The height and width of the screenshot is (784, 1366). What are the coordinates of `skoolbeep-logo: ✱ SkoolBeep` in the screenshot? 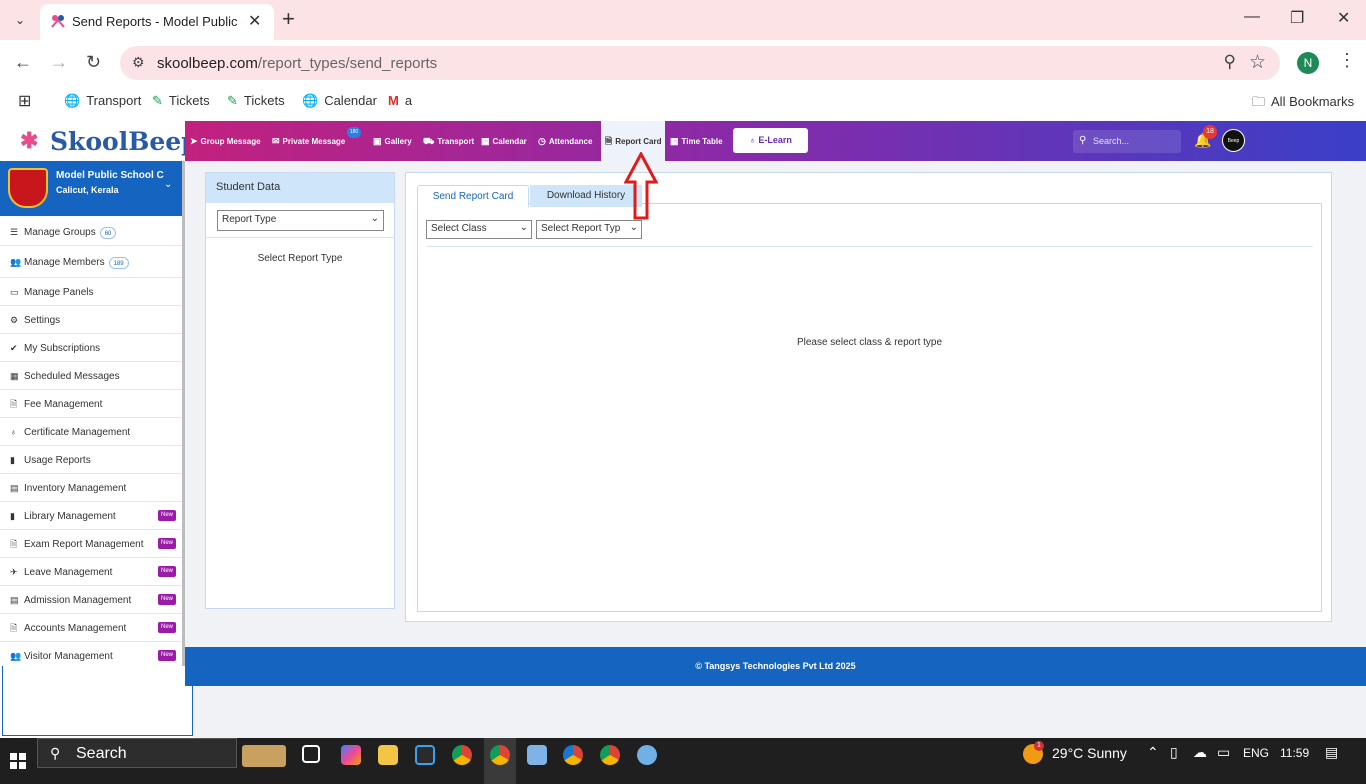 It's located at (99, 141).